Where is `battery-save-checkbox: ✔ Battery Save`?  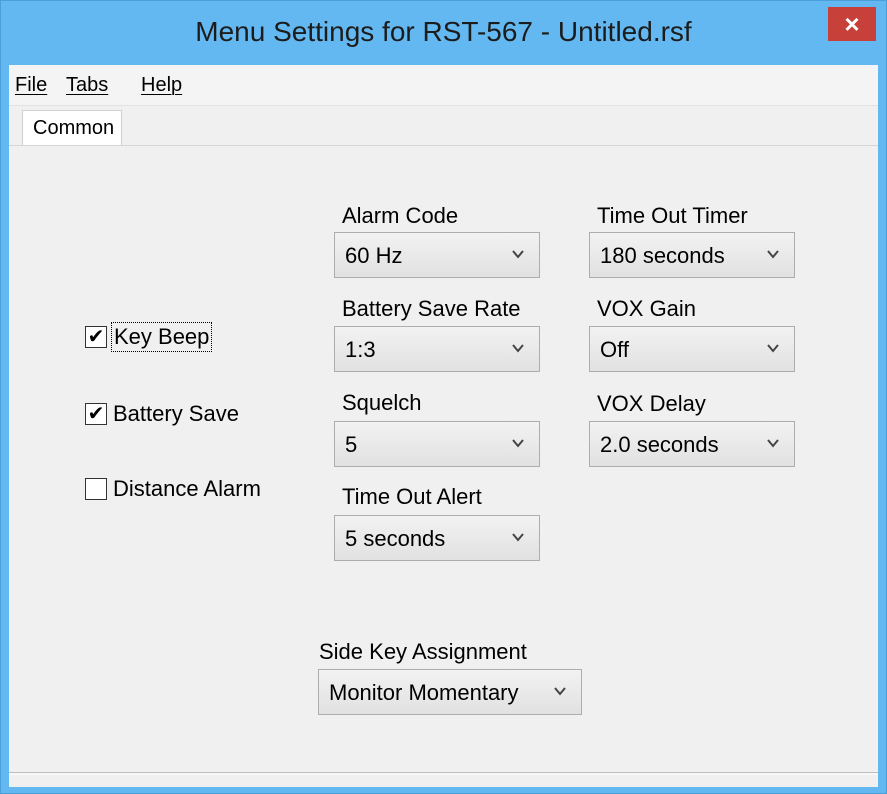
battery-save-checkbox: ✔ Battery Save is located at coordinates (162, 414).